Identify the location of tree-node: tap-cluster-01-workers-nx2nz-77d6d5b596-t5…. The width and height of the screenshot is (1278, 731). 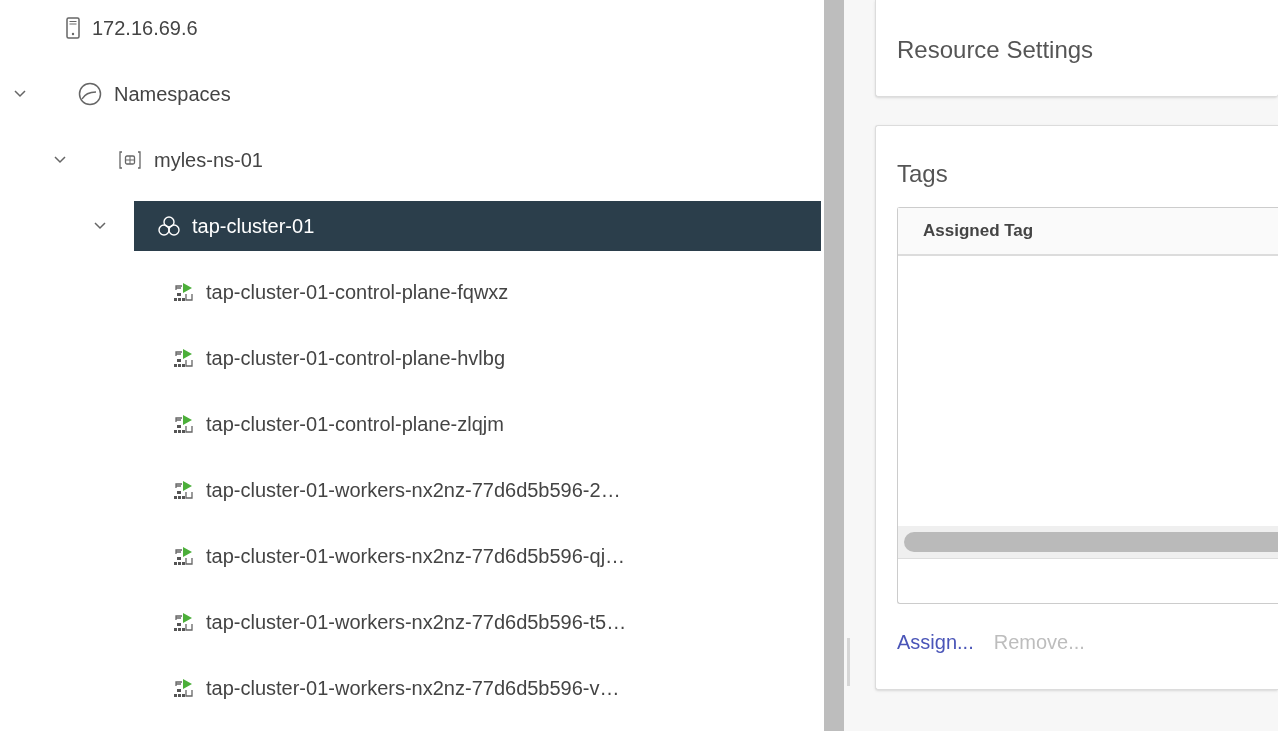
(387, 622).